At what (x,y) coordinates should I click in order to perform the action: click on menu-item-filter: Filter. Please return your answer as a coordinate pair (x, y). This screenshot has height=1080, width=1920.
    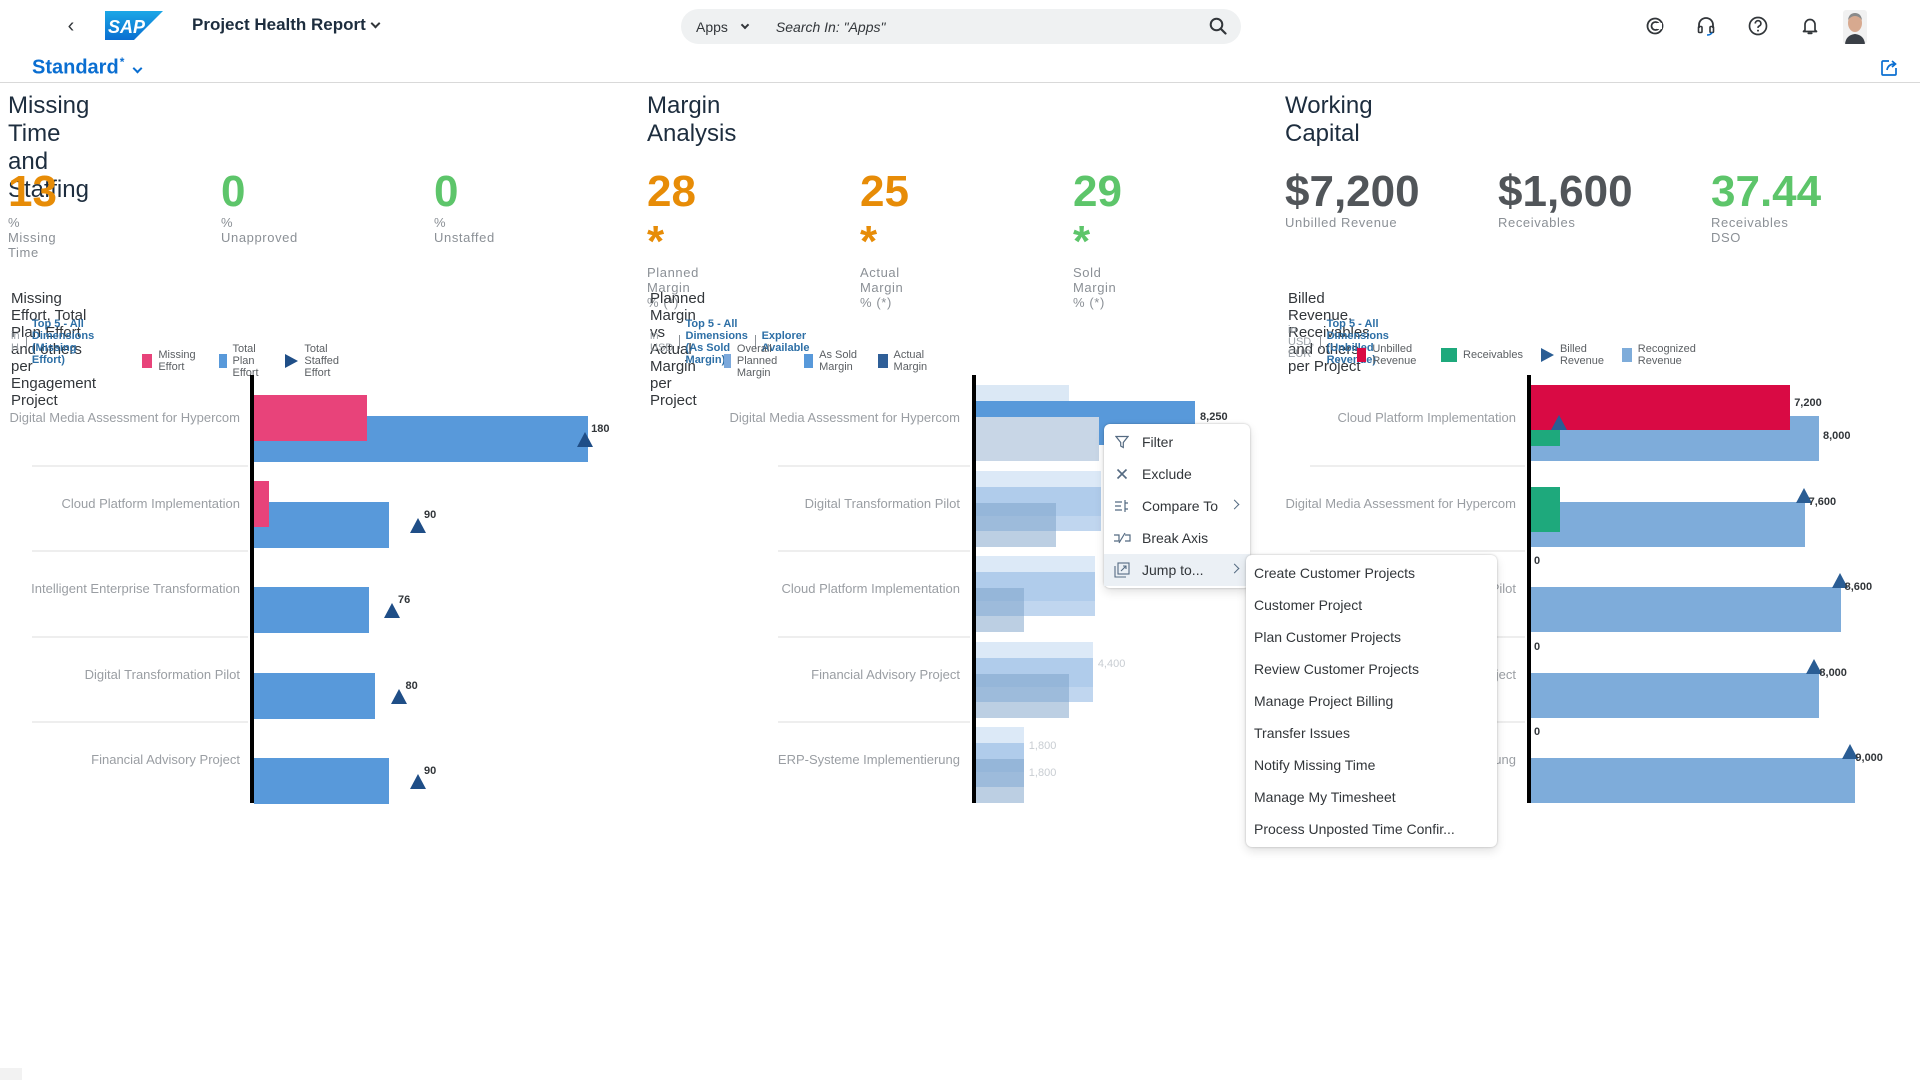
    Looking at the image, I should click on (1177, 442).